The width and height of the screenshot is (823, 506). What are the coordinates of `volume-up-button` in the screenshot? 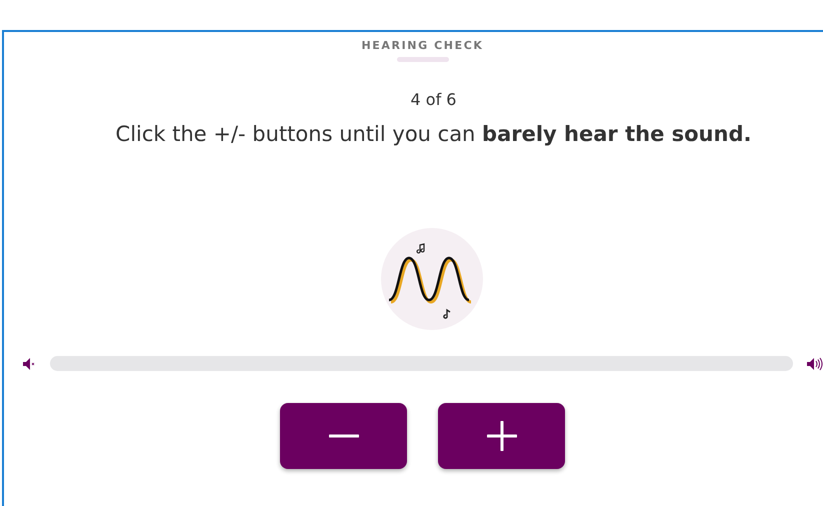 It's located at (501, 436).